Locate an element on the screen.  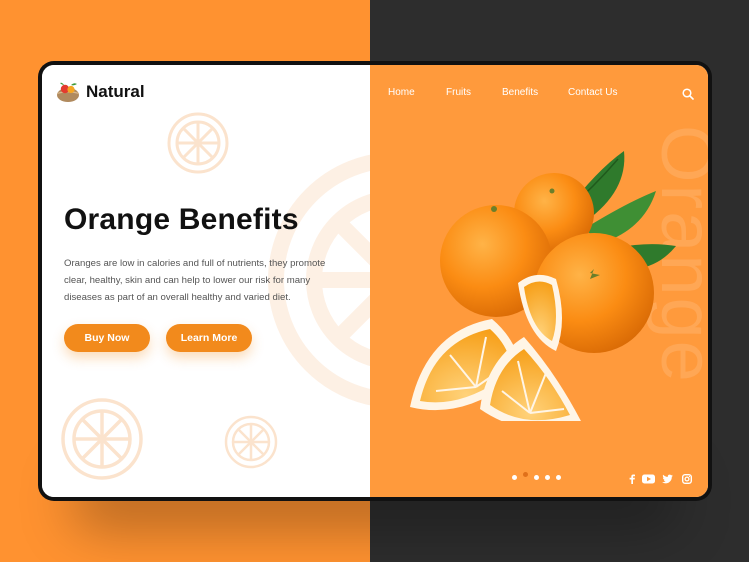
slider-dots is located at coordinates (536, 476).